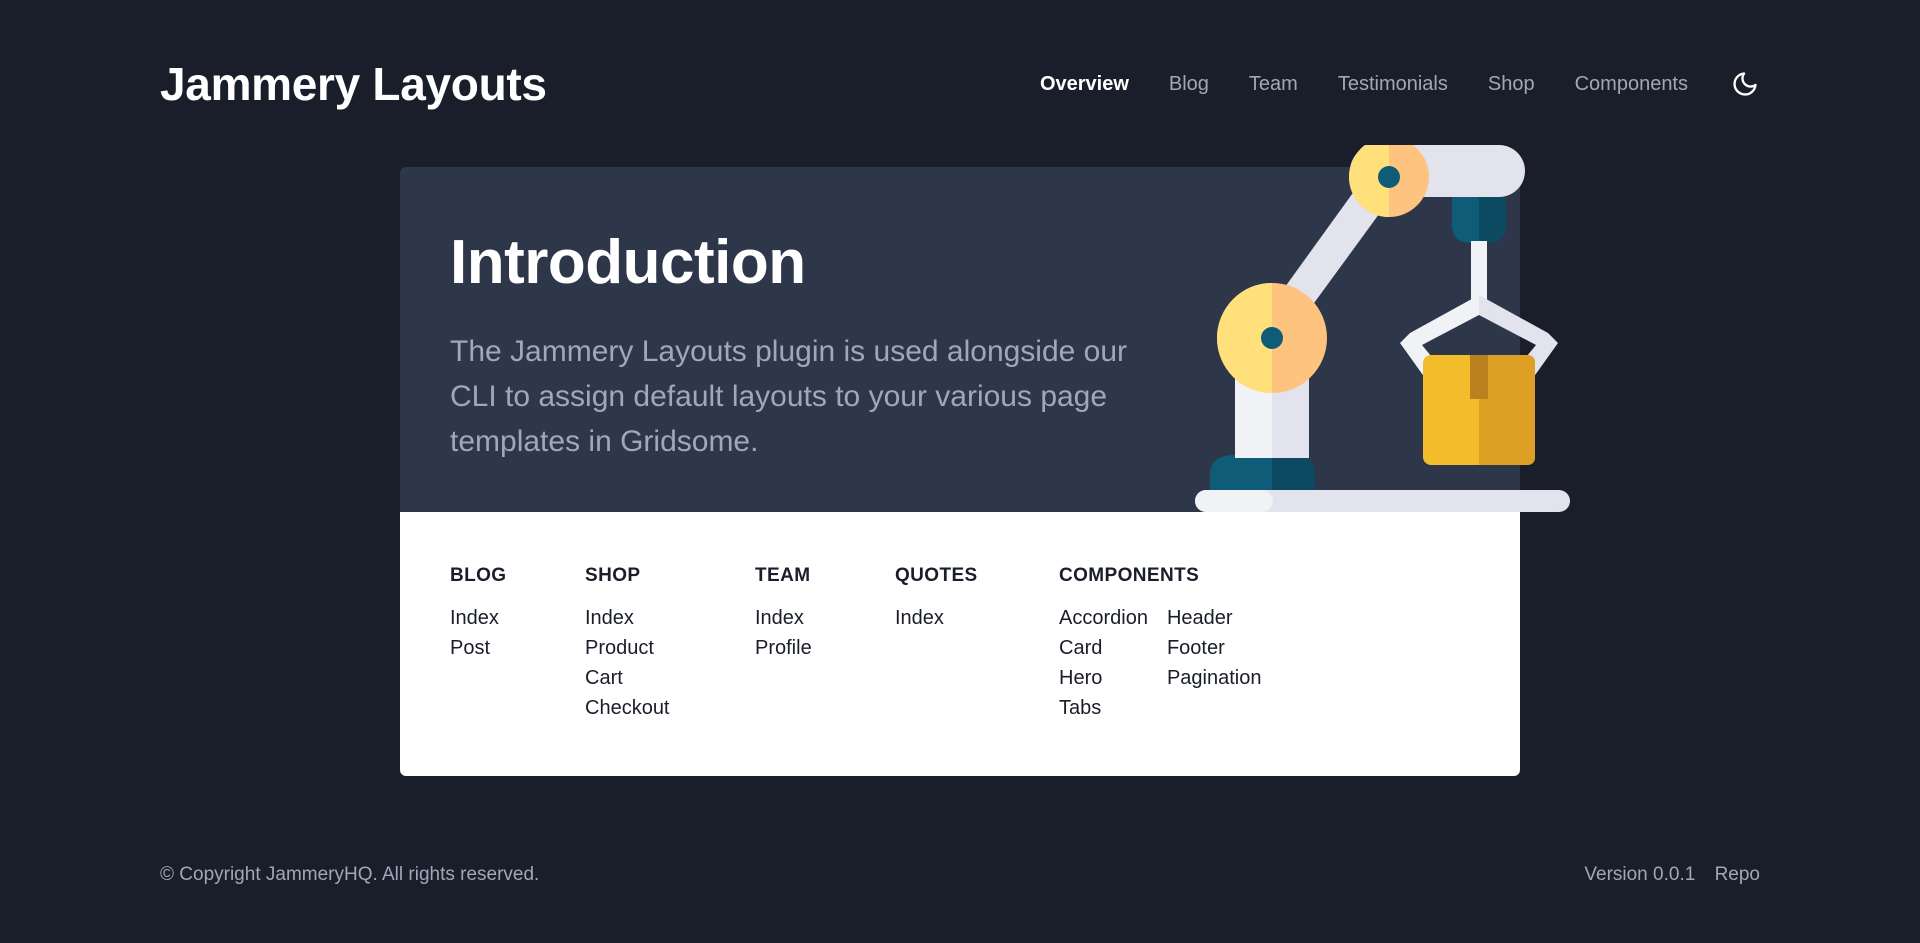  I want to click on hero-title: Introduction, so click(628, 262).